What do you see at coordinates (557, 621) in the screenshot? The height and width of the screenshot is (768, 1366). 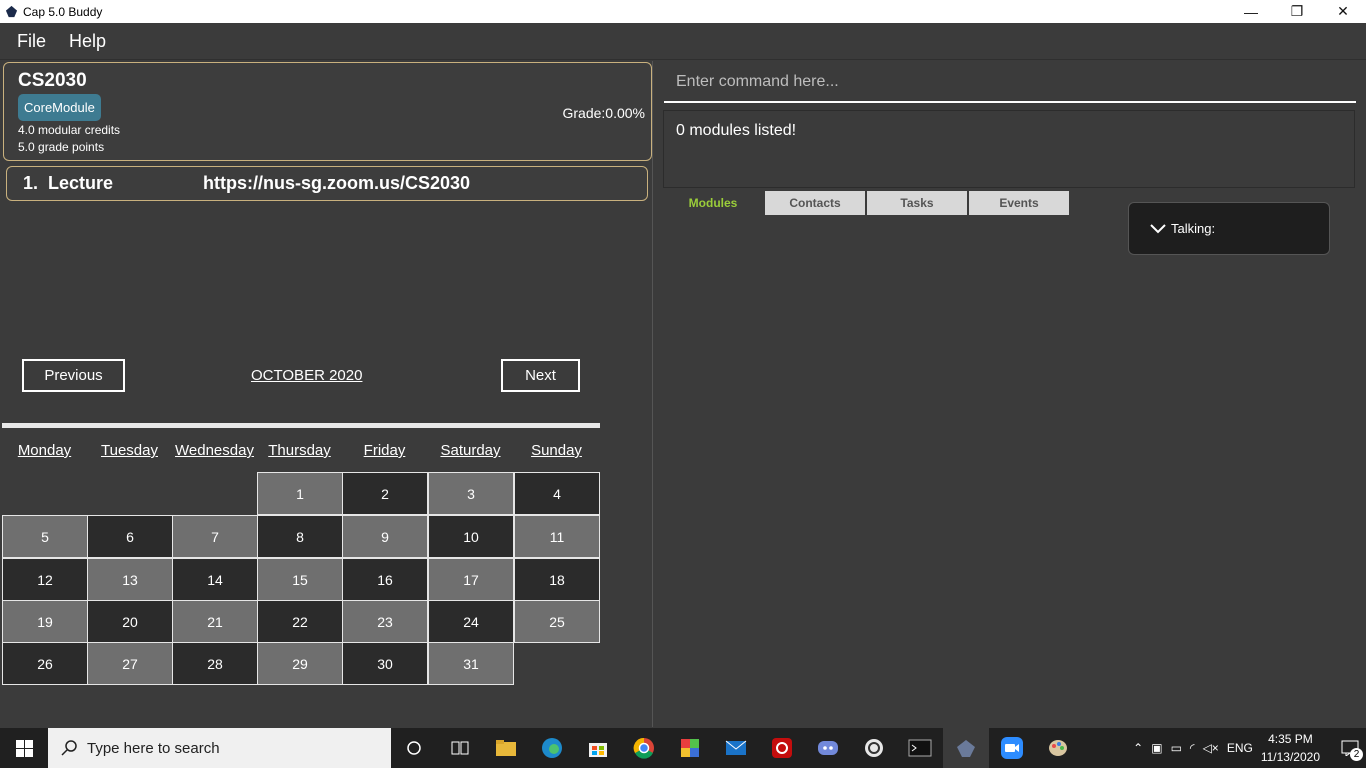 I see `calendar-day: 25` at bounding box center [557, 621].